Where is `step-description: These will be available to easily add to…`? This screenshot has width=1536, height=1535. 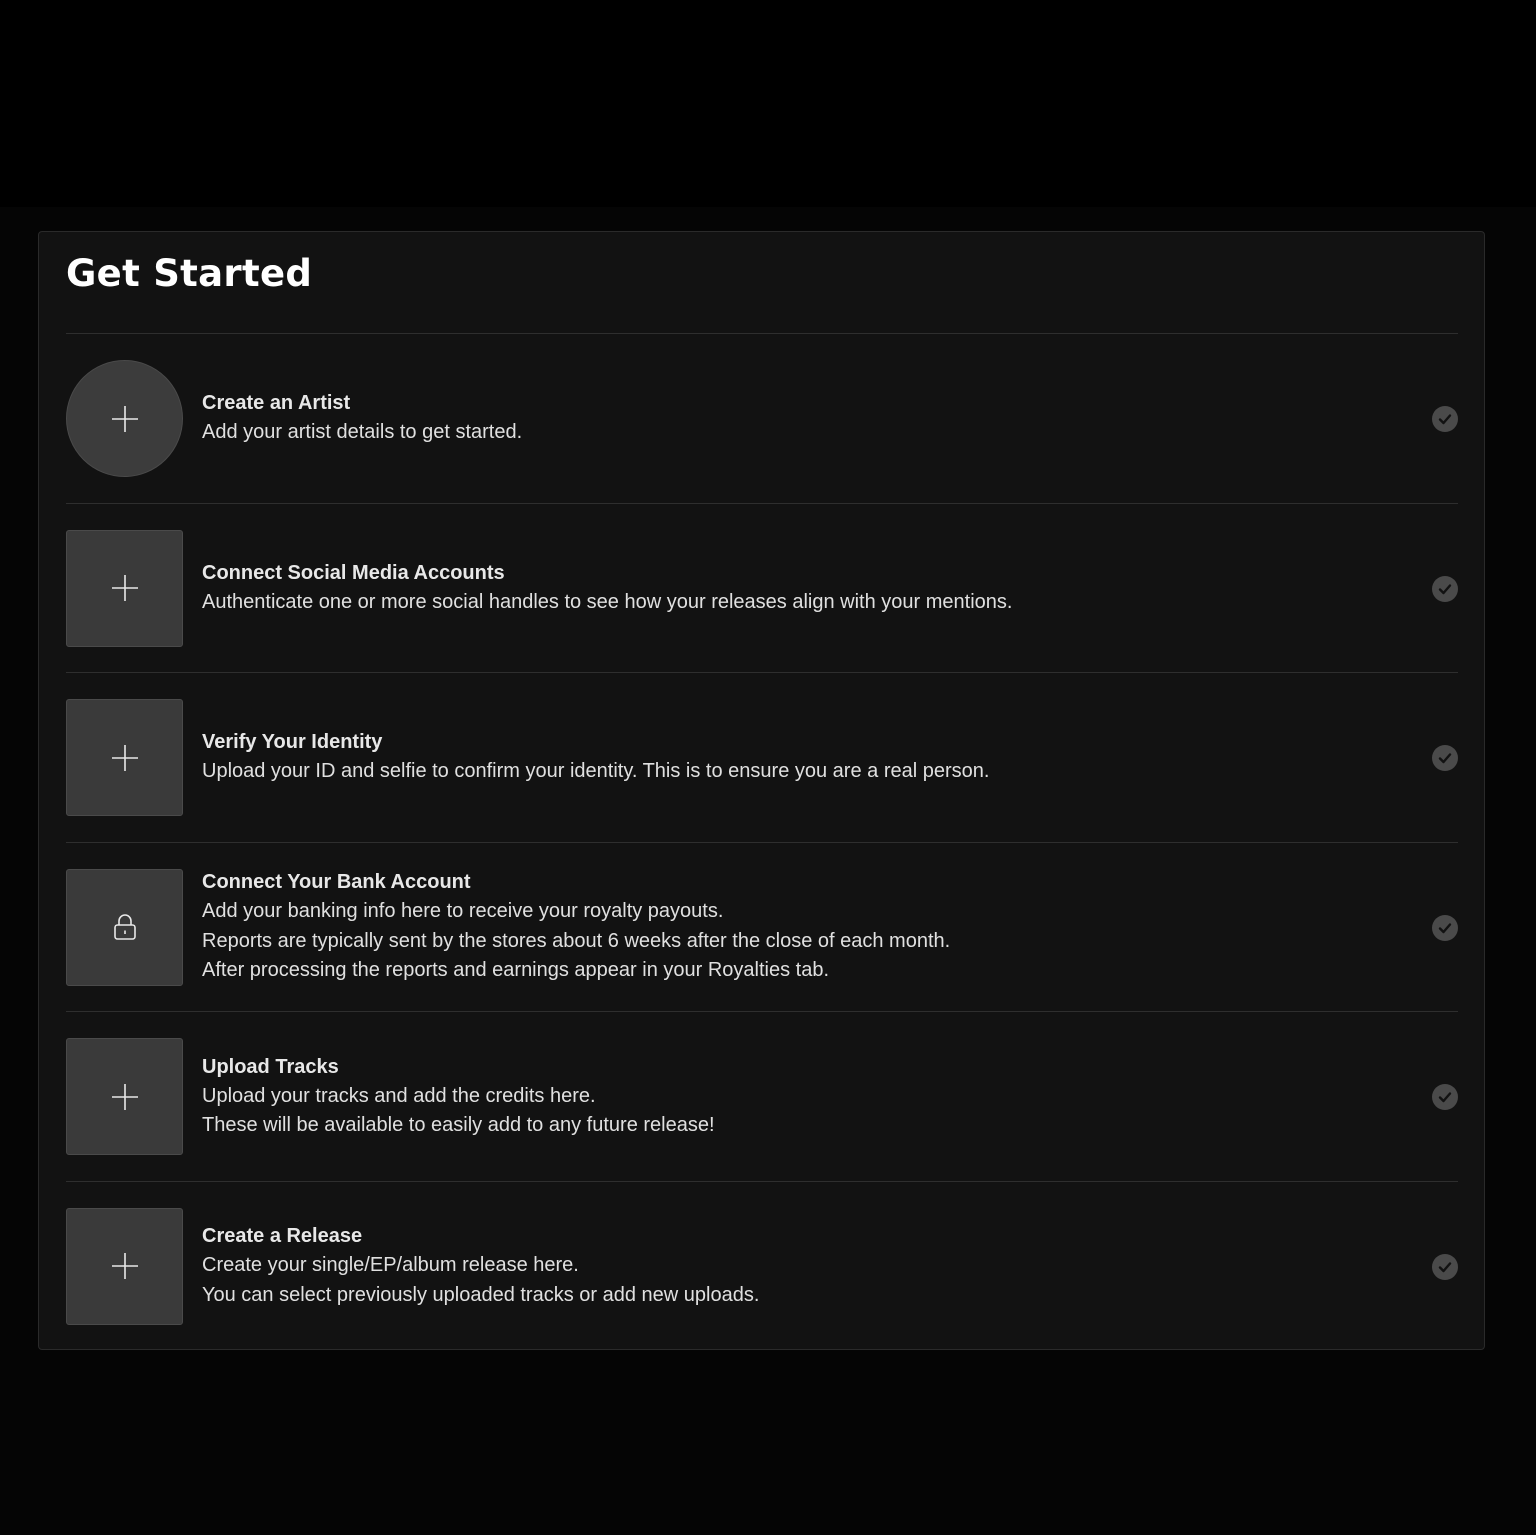 step-description: These will be available to easily add to… is located at coordinates (458, 1125).